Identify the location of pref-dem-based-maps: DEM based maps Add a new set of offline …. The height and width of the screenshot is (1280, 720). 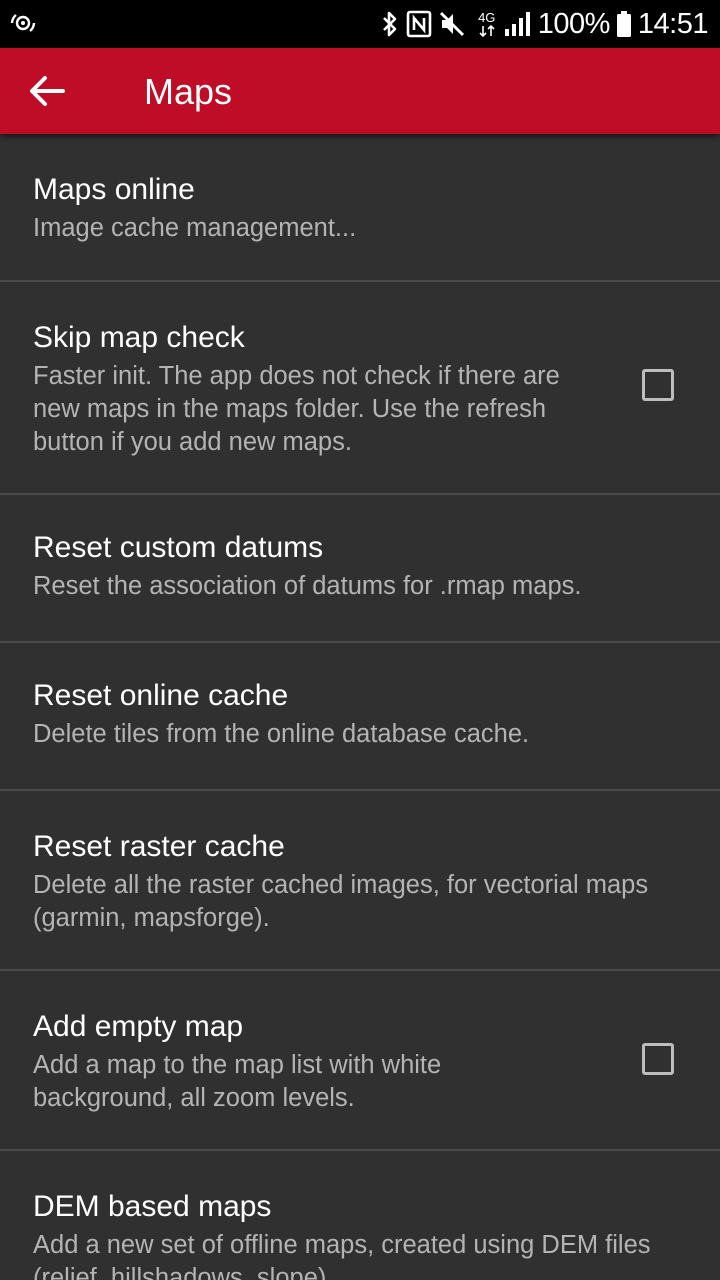
(360, 1215).